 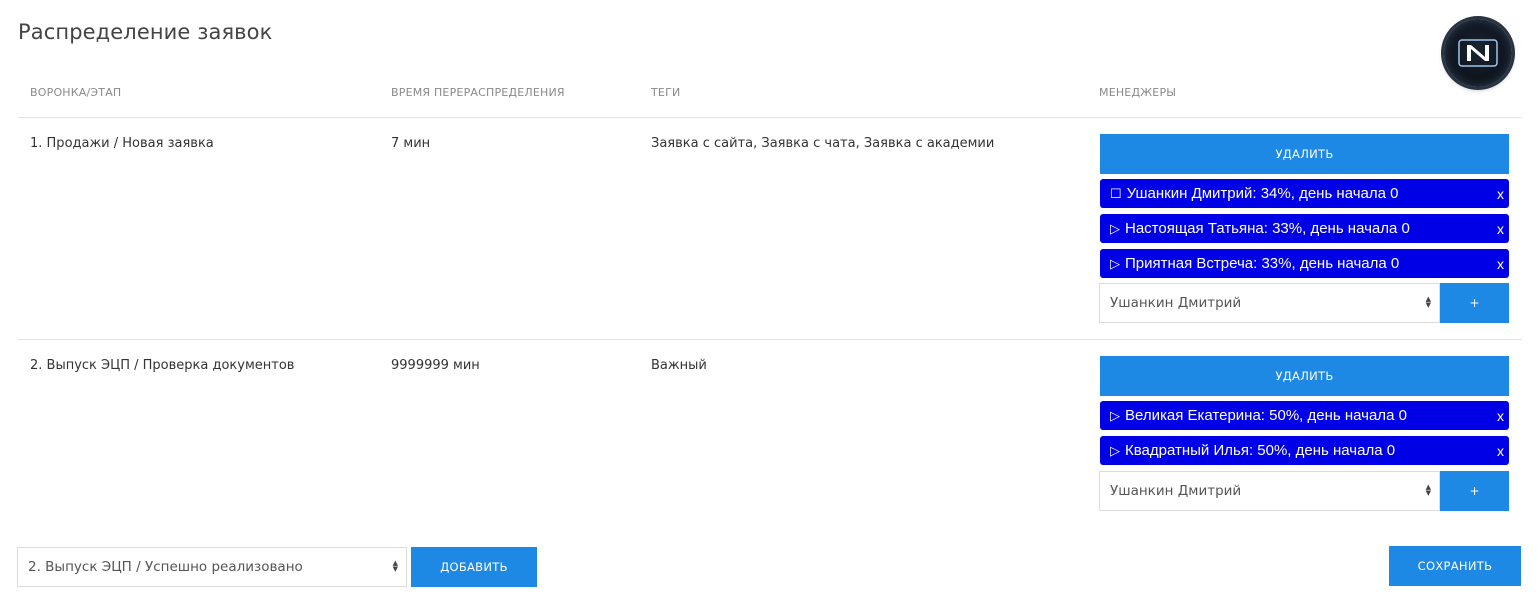 I want to click on manager-chip: ▷ Квадратный Илья: 50%, день начала 0 x, so click(x=1304, y=450).